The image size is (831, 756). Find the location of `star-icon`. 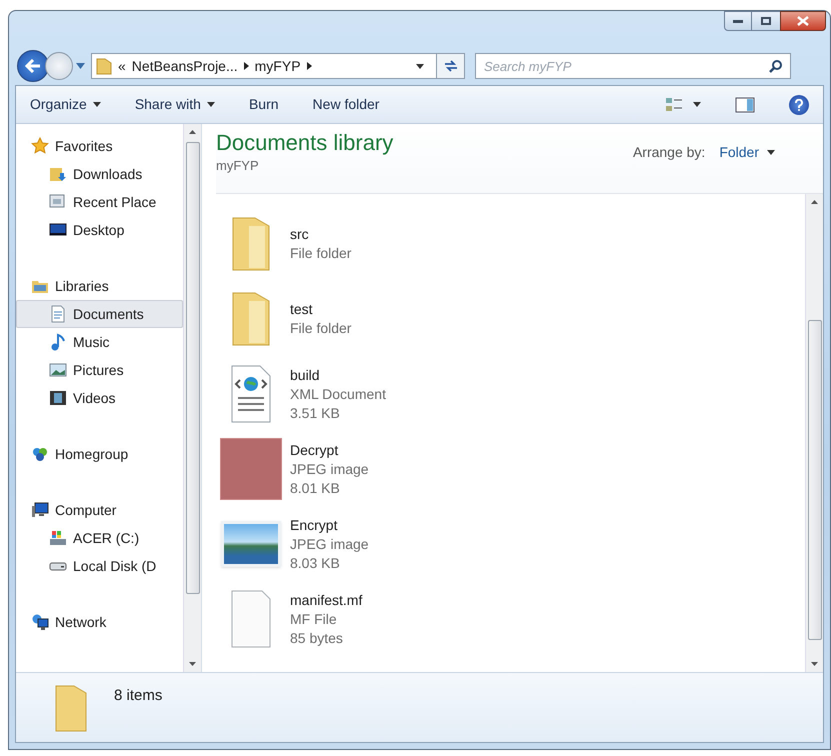

star-icon is located at coordinates (40, 146).